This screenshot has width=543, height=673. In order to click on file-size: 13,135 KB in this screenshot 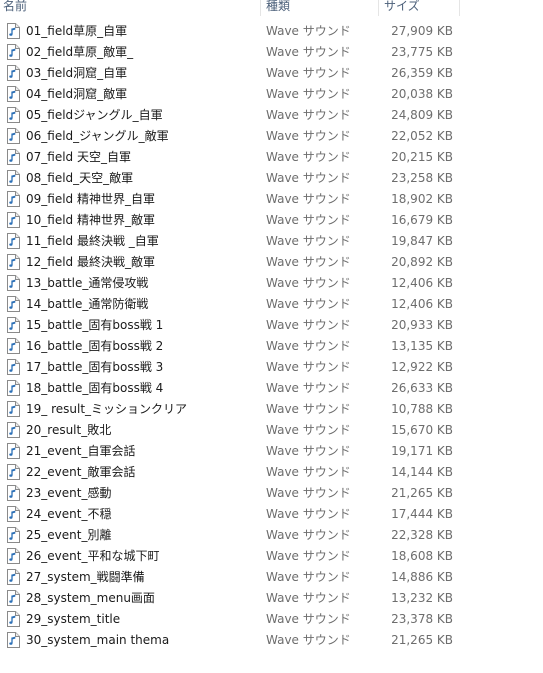, I will do `click(422, 346)`.